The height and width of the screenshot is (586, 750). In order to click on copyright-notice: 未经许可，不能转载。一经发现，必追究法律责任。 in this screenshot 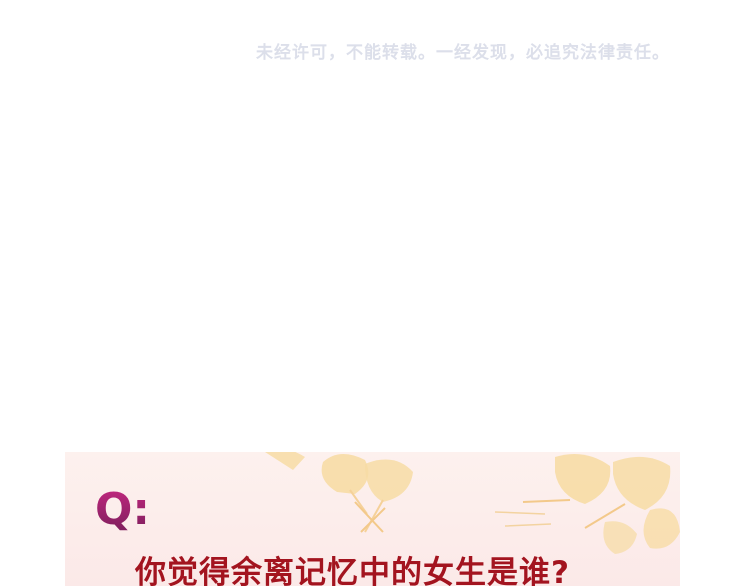, I will do `click(463, 53)`.